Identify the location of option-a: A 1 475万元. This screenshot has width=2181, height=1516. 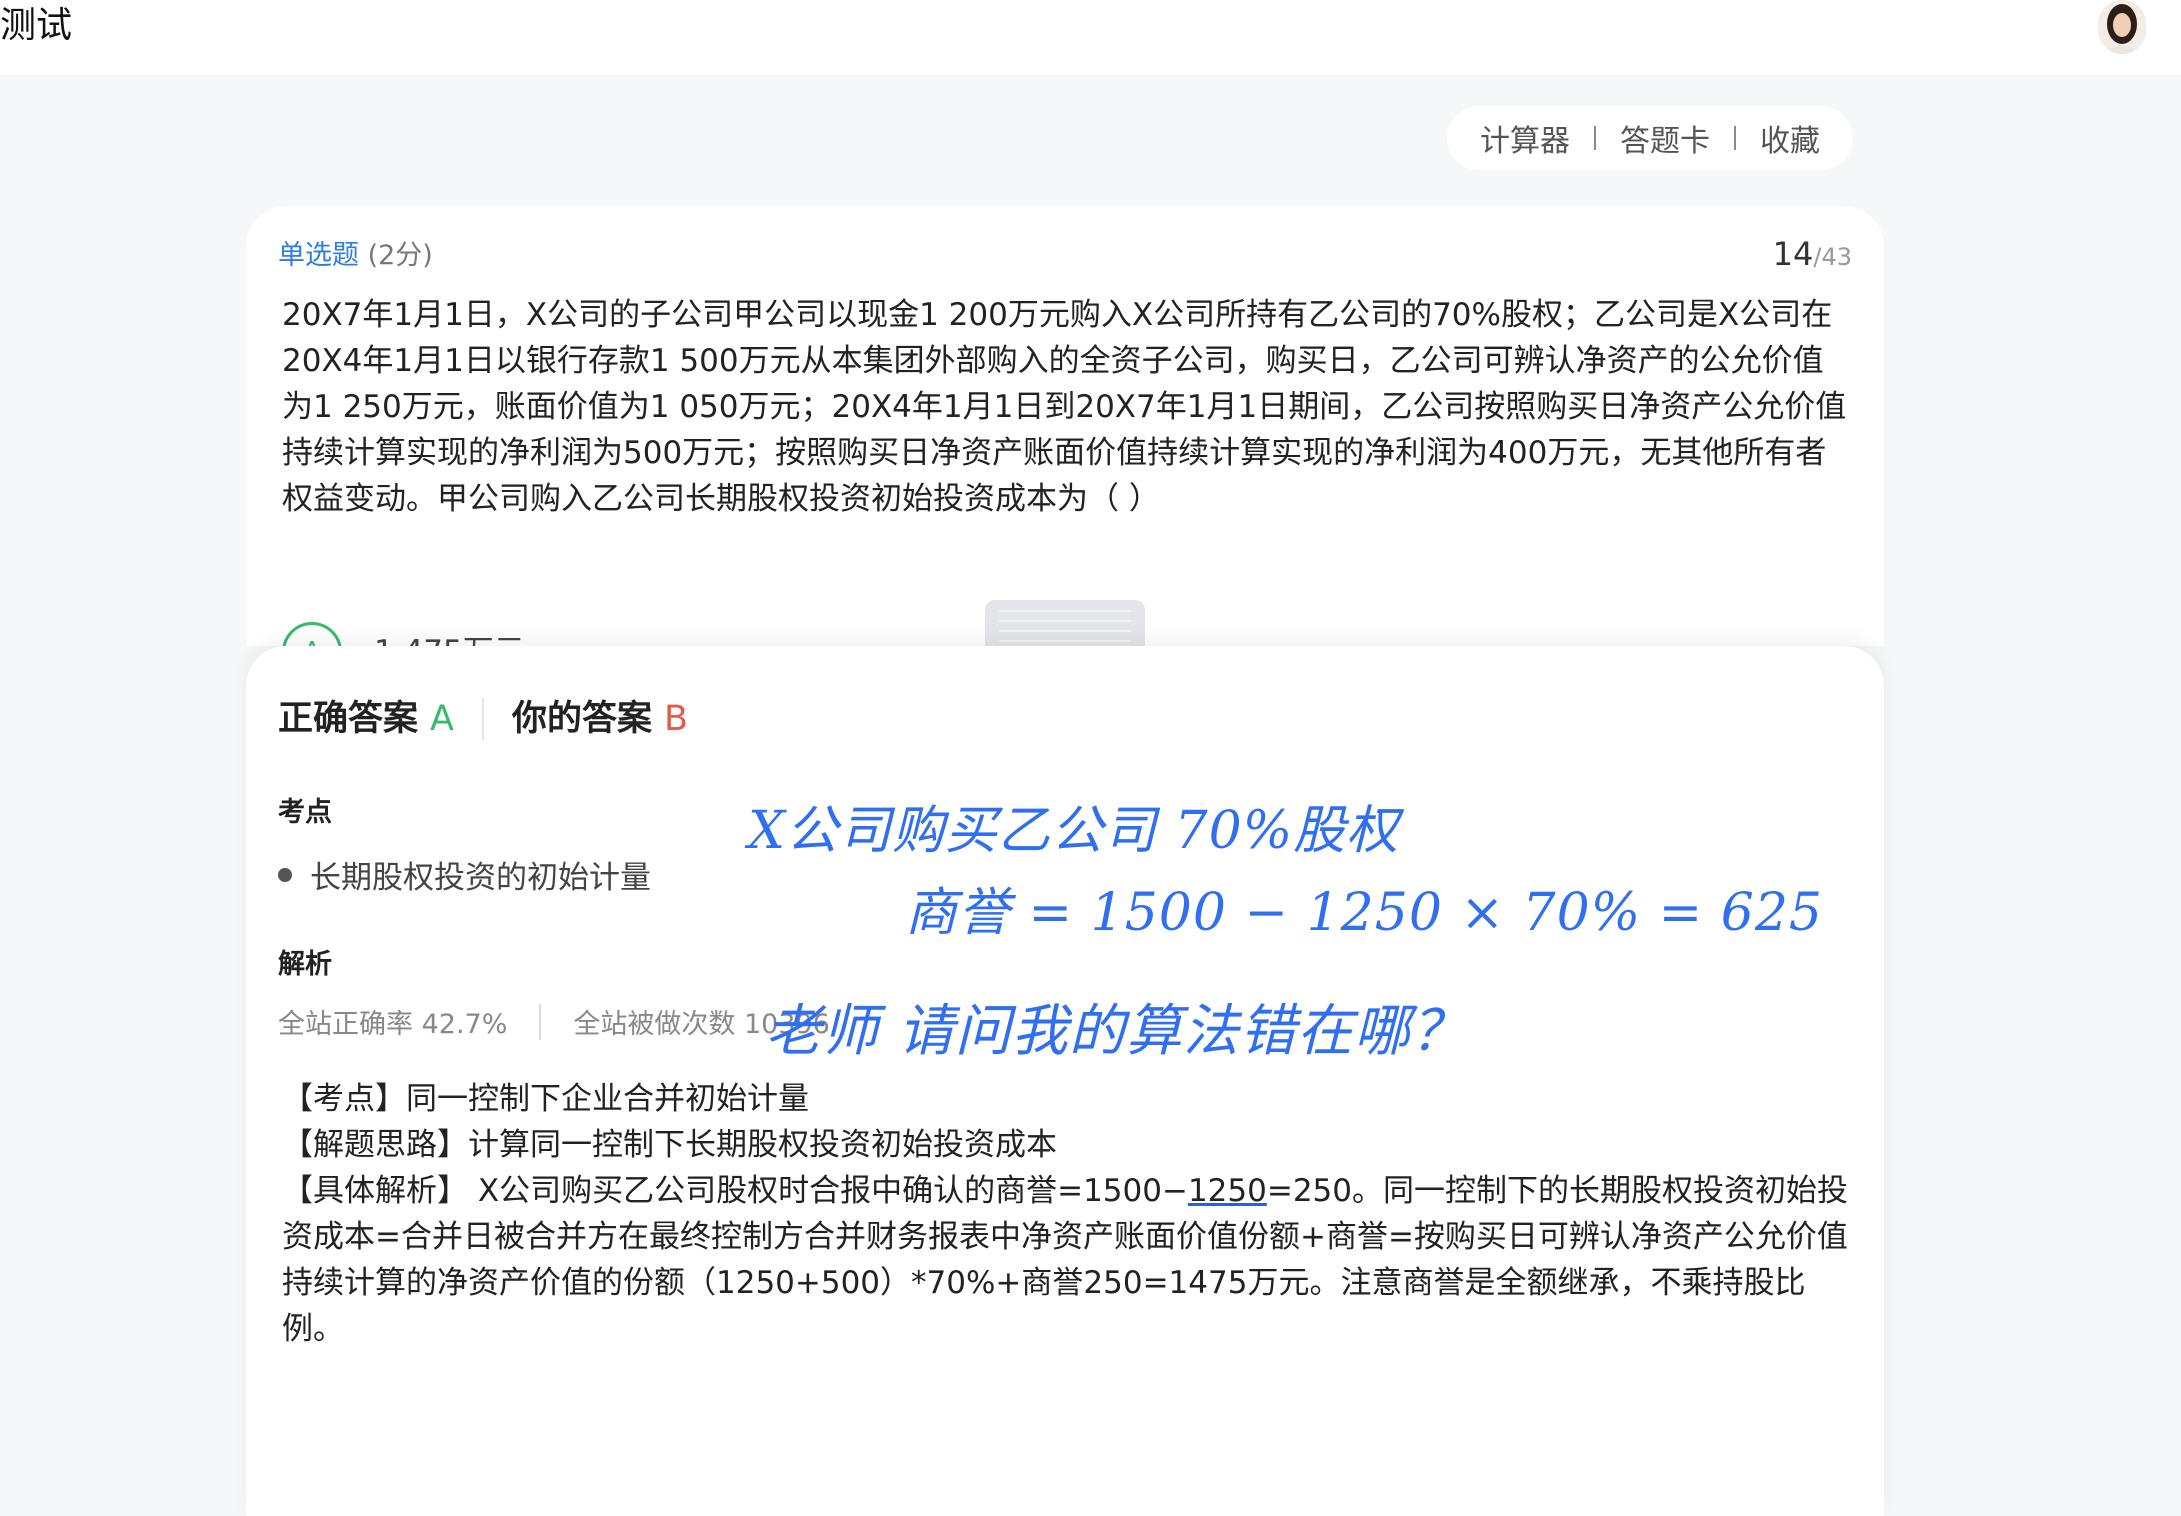
(482, 630).